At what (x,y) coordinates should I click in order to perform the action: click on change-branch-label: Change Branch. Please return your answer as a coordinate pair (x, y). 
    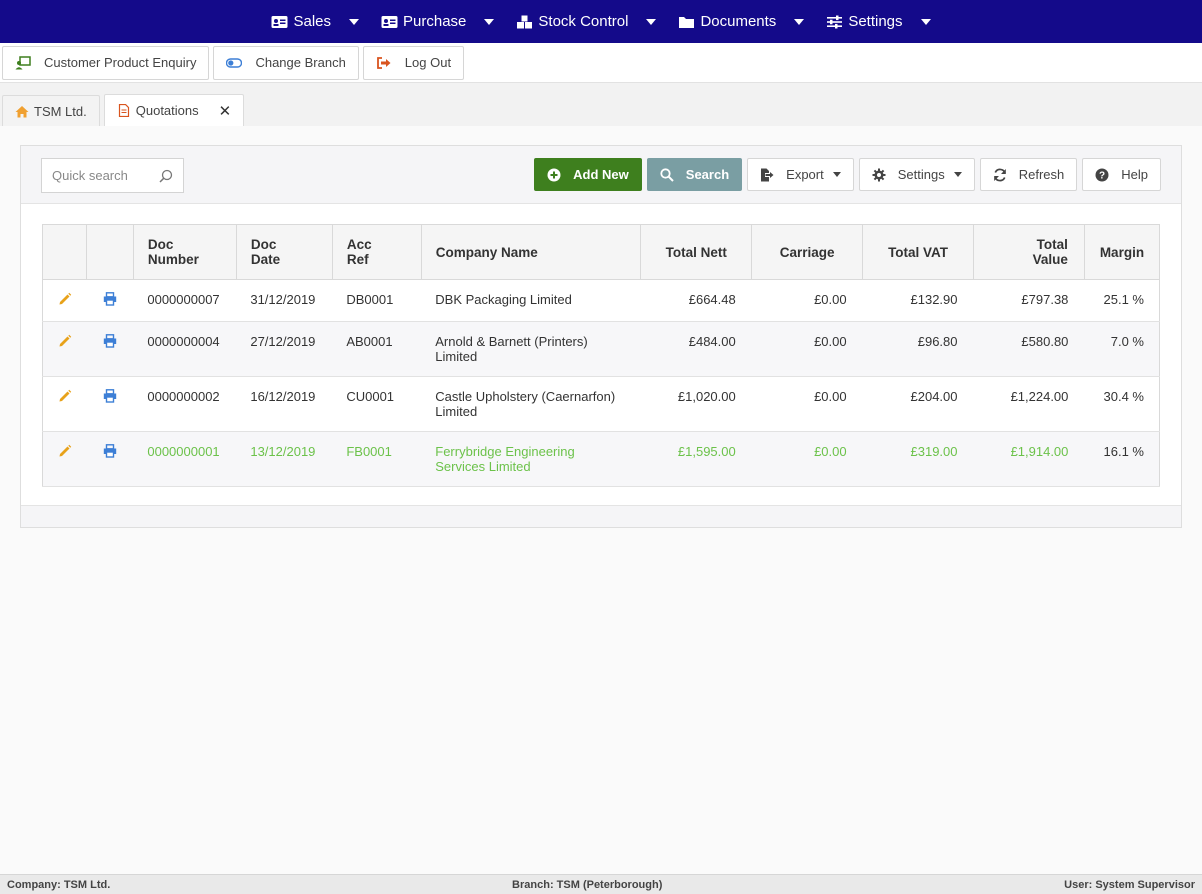
    Looking at the image, I should click on (300, 62).